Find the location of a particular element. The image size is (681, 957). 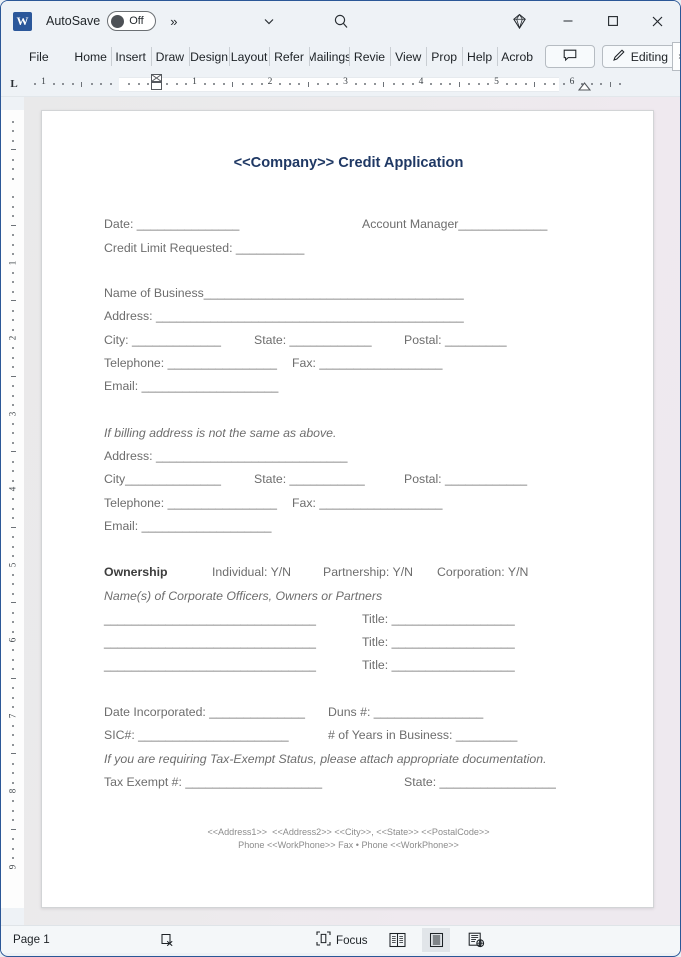

form-line-city-2: City______________ is located at coordinates (162, 479).